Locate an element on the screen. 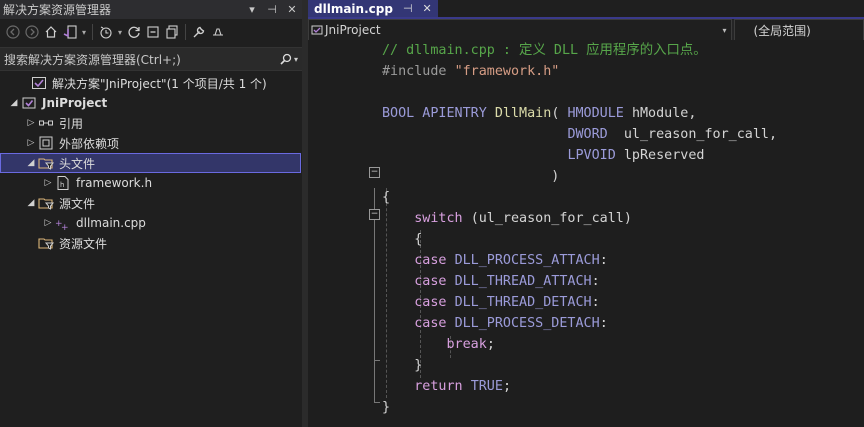  code-line: switch (ul_reason_for_call) is located at coordinates (507, 218).